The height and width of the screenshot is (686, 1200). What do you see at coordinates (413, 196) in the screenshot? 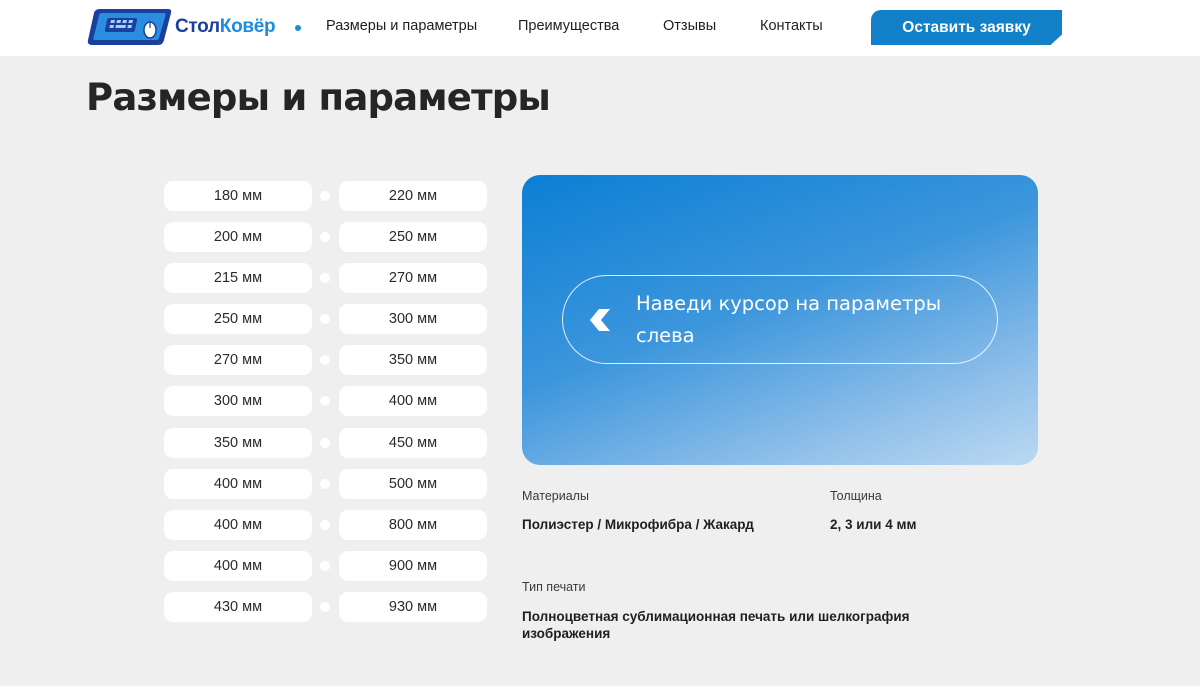
I see `size-option-right: 220 мм` at bounding box center [413, 196].